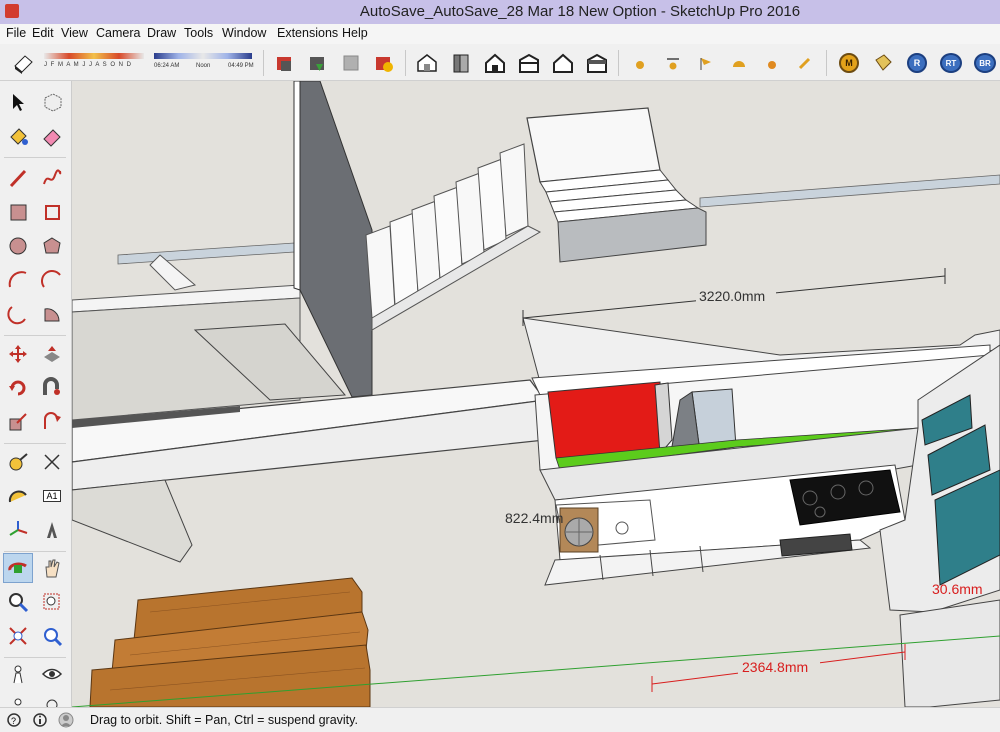 The width and height of the screenshot is (1000, 732). I want to click on rt-badge-label: RT, so click(951, 63).